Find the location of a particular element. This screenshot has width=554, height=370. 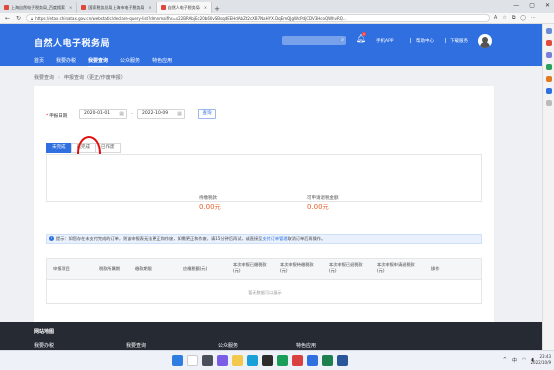

store-icon is located at coordinates (267, 360).